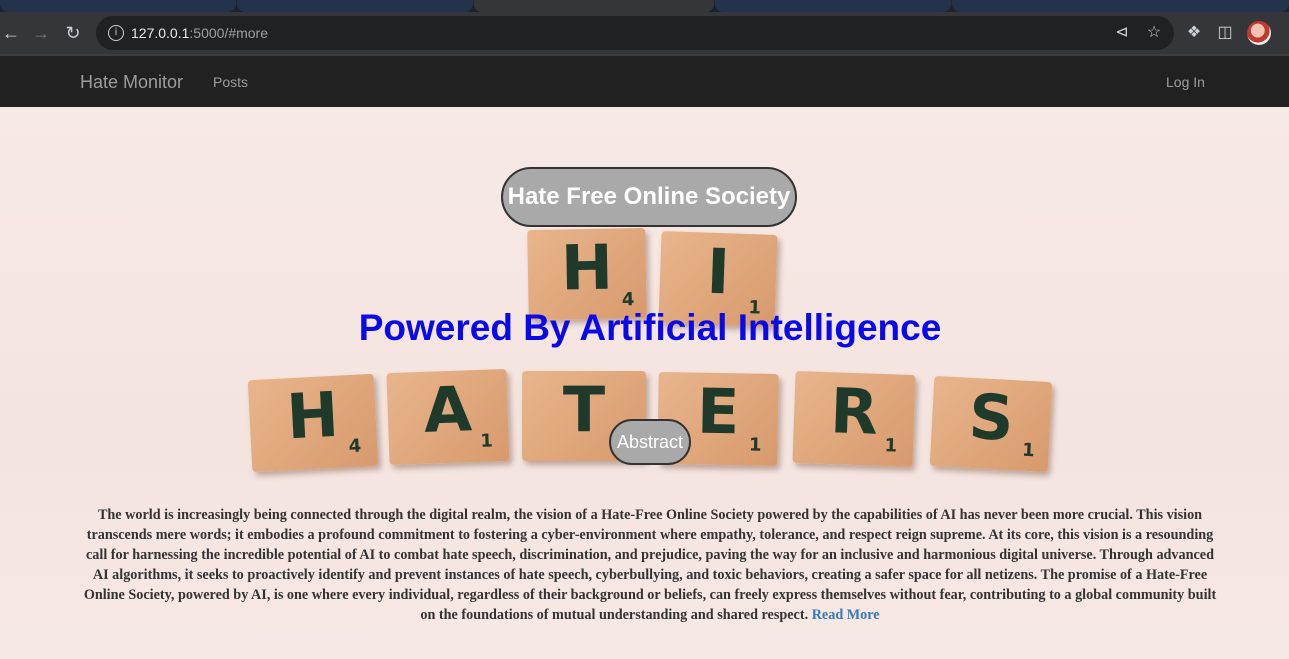 This screenshot has width=1289, height=659. Describe the element at coordinates (228, 33) in the screenshot. I see `url-path: :5000/#more` at that location.